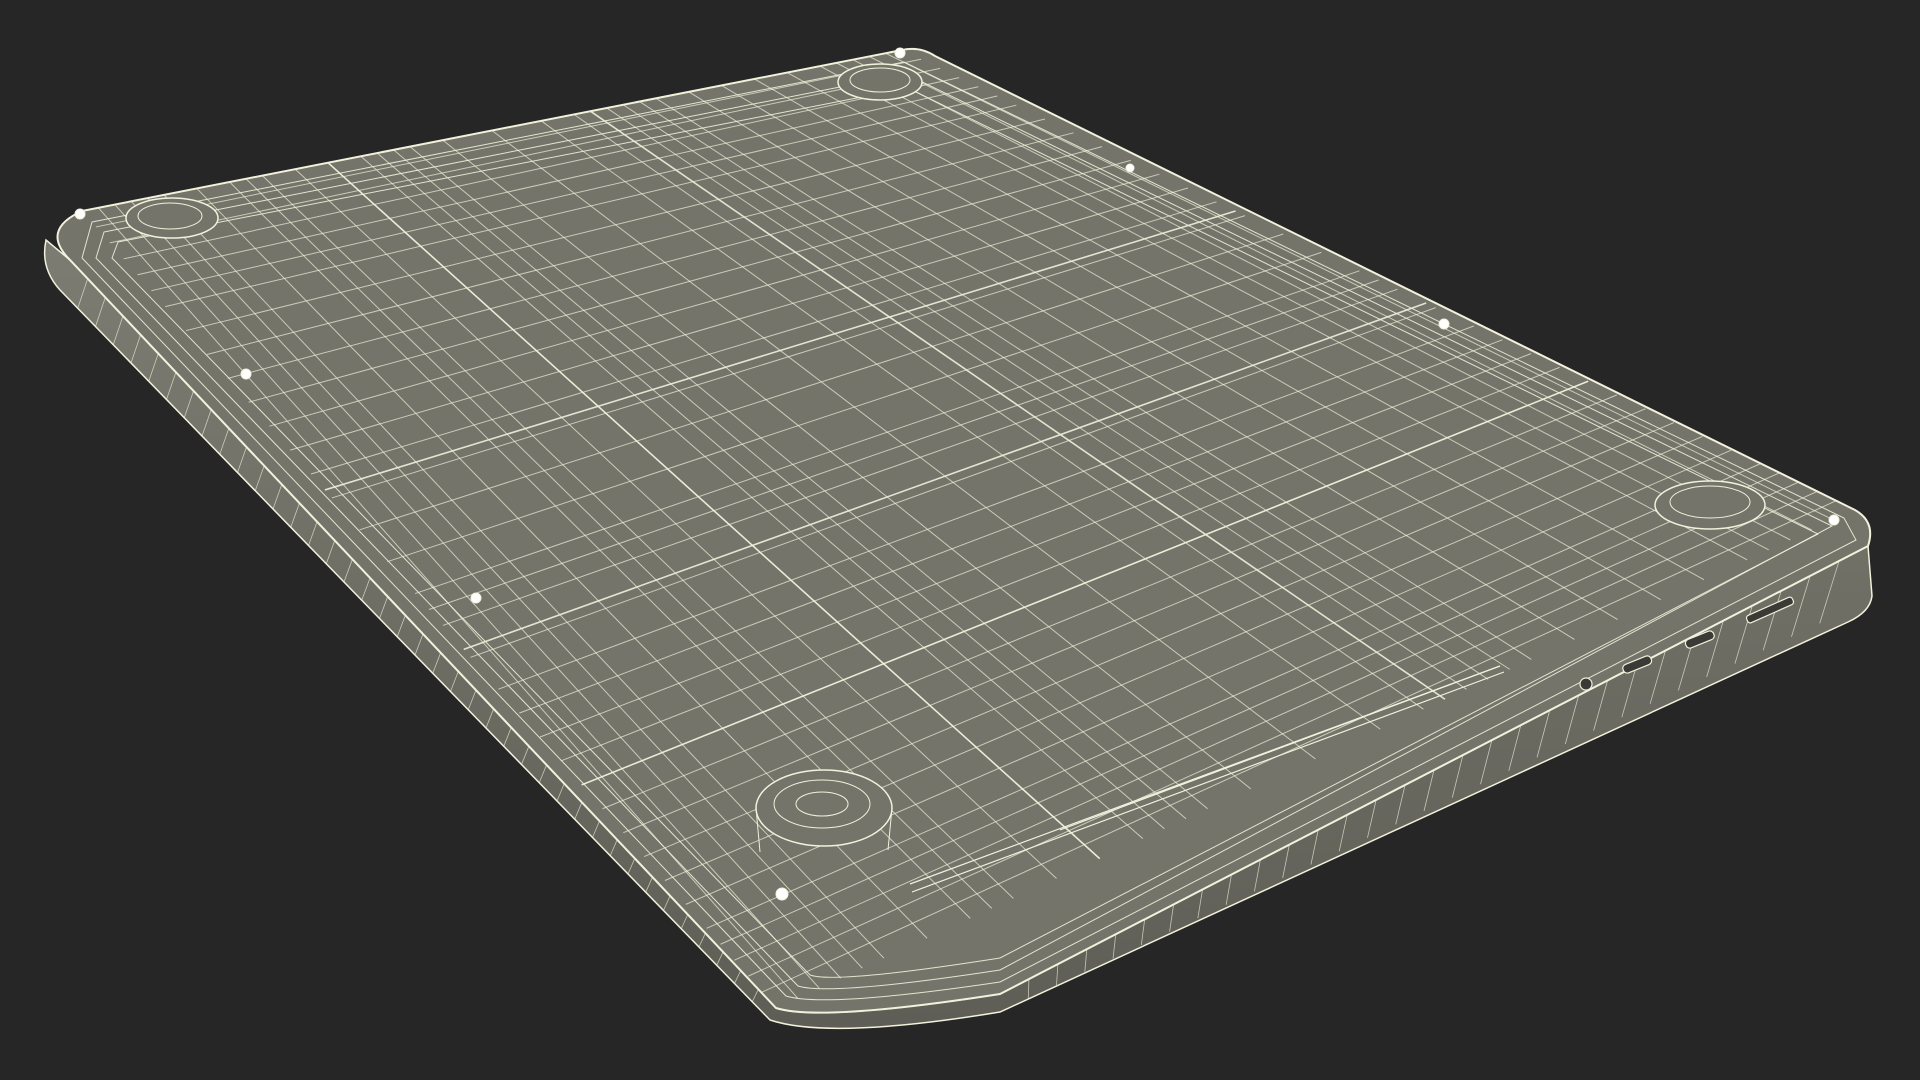 This screenshot has width=1920, height=1080. Describe the element at coordinates (1710, 505) in the screenshot. I see `rubber-foot-right` at that location.